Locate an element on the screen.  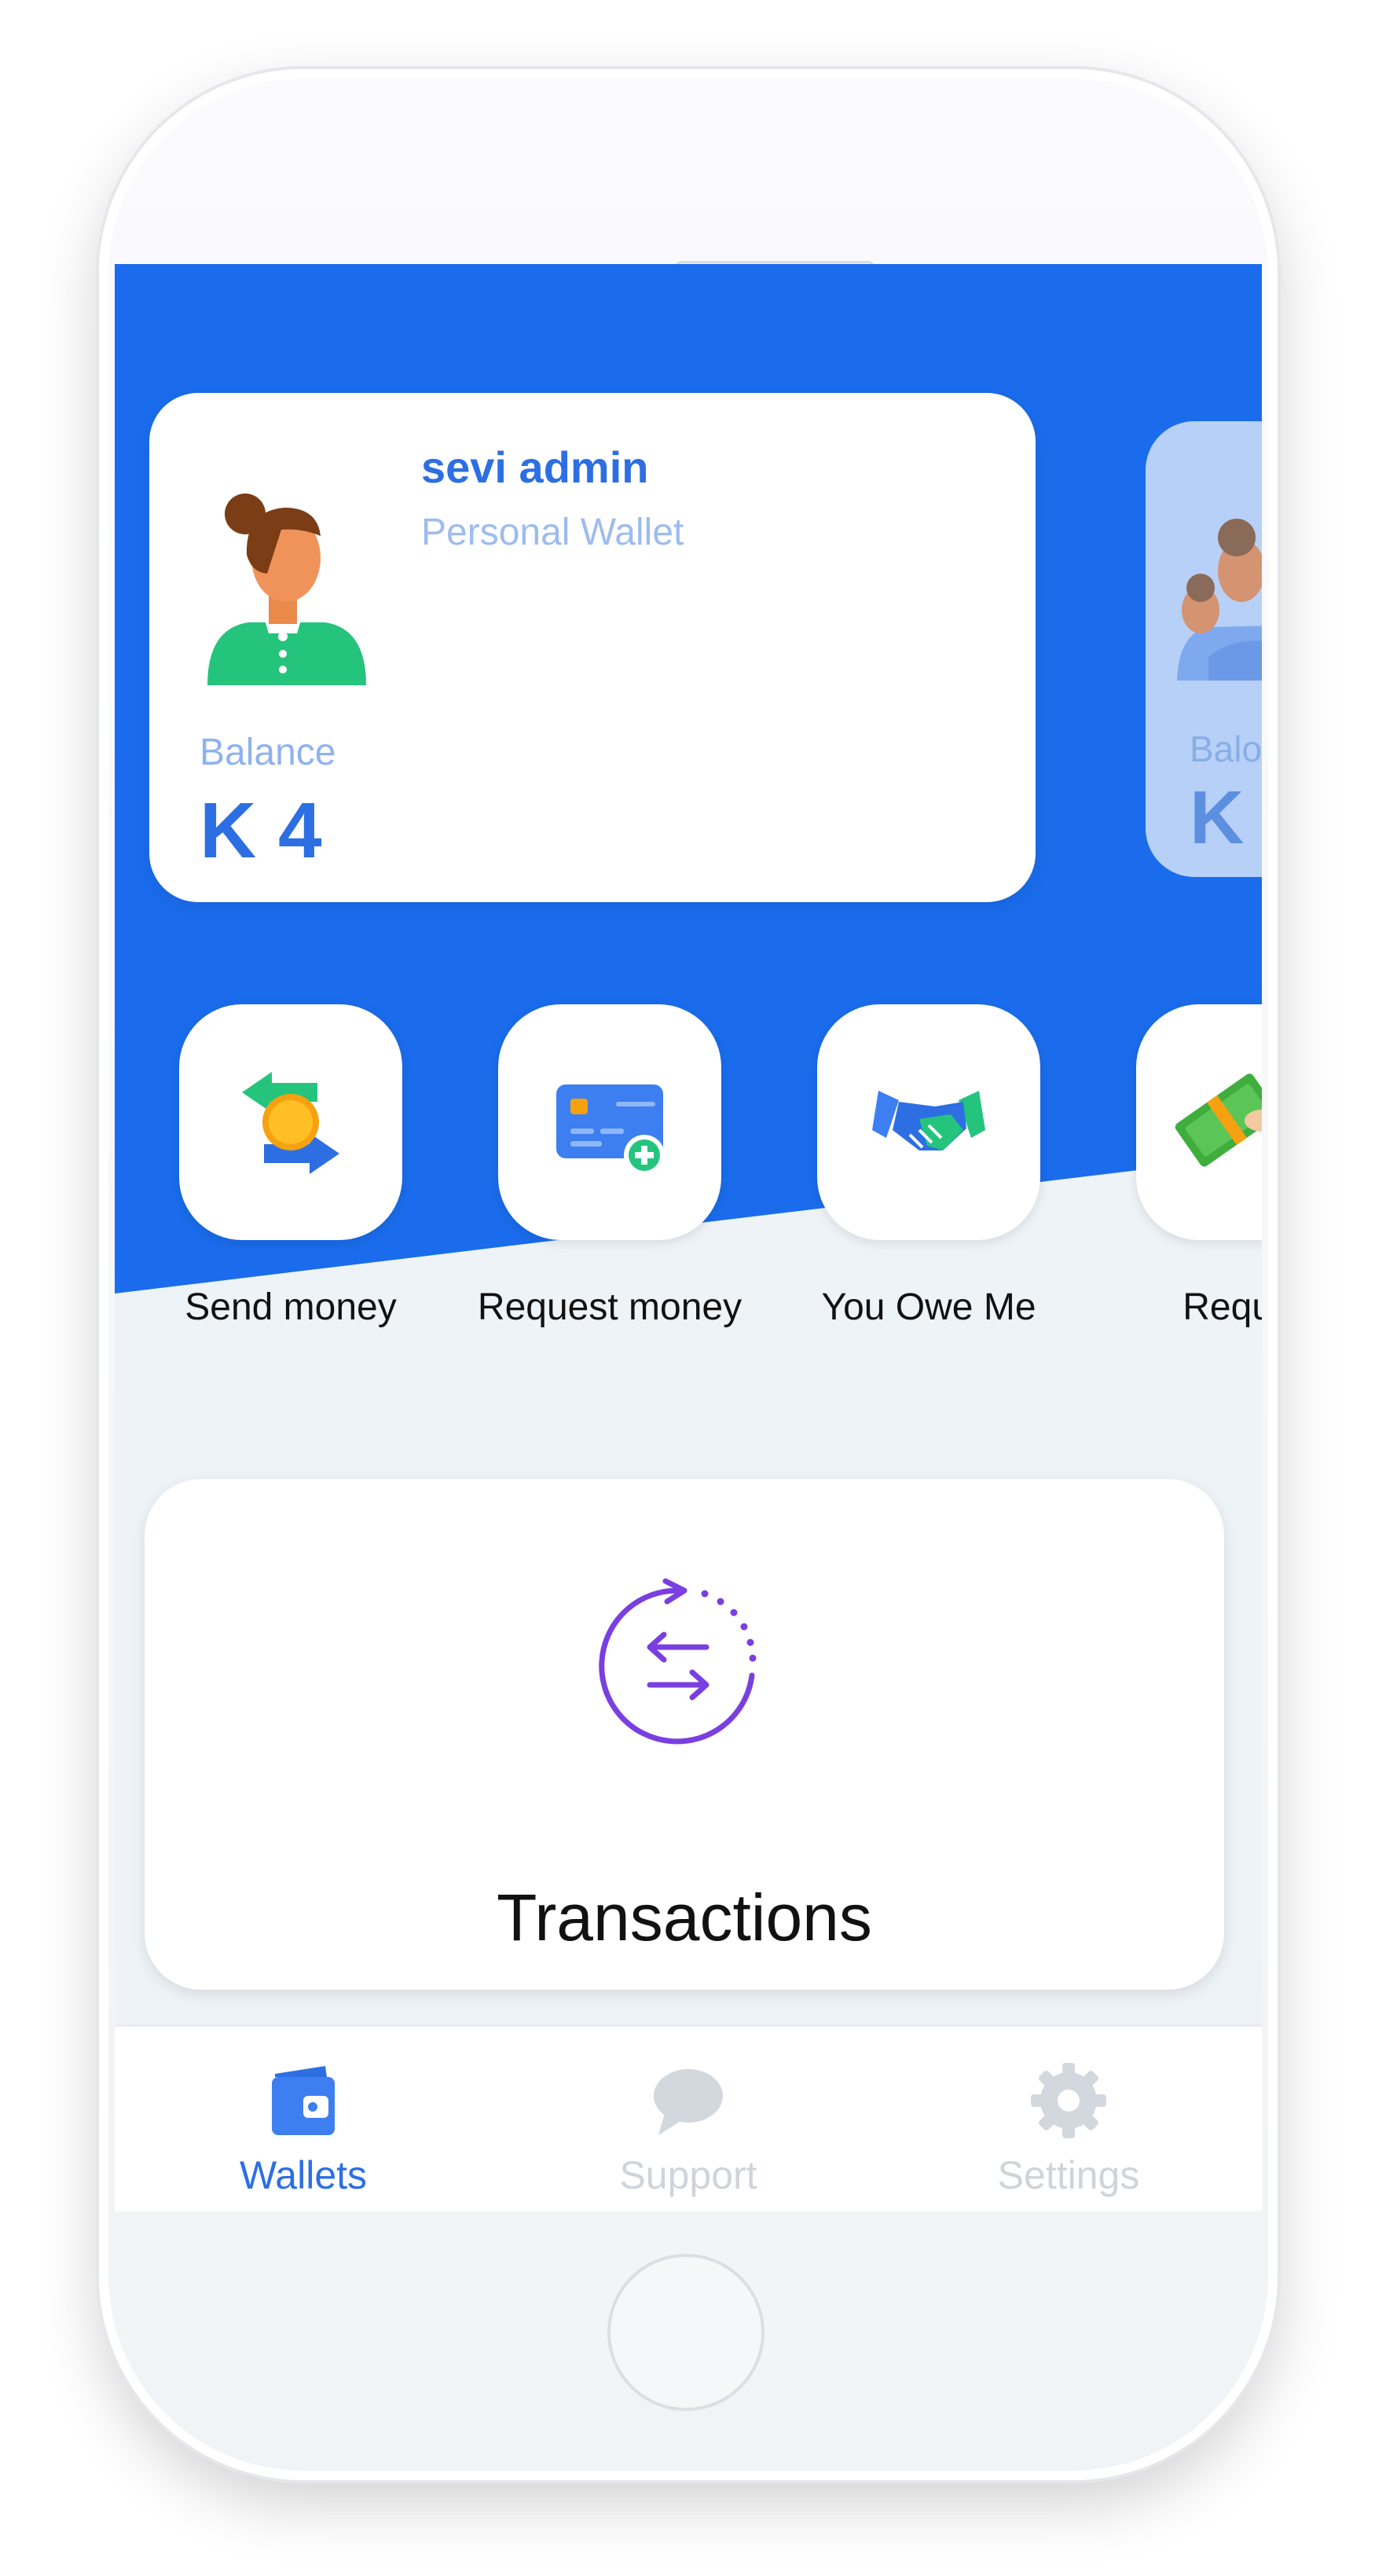
send-money-button is located at coordinates (290, 1122).